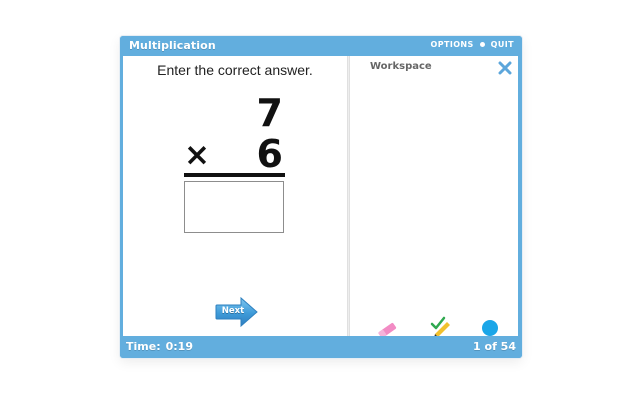 This screenshot has height=400, width=640. What do you see at coordinates (482, 44) in the screenshot?
I see `separator-dot-icon` at bounding box center [482, 44].